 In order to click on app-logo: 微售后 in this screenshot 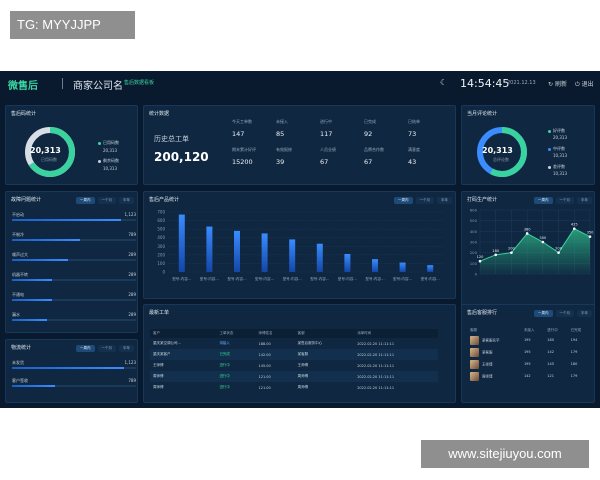, I will do `click(23, 86)`.